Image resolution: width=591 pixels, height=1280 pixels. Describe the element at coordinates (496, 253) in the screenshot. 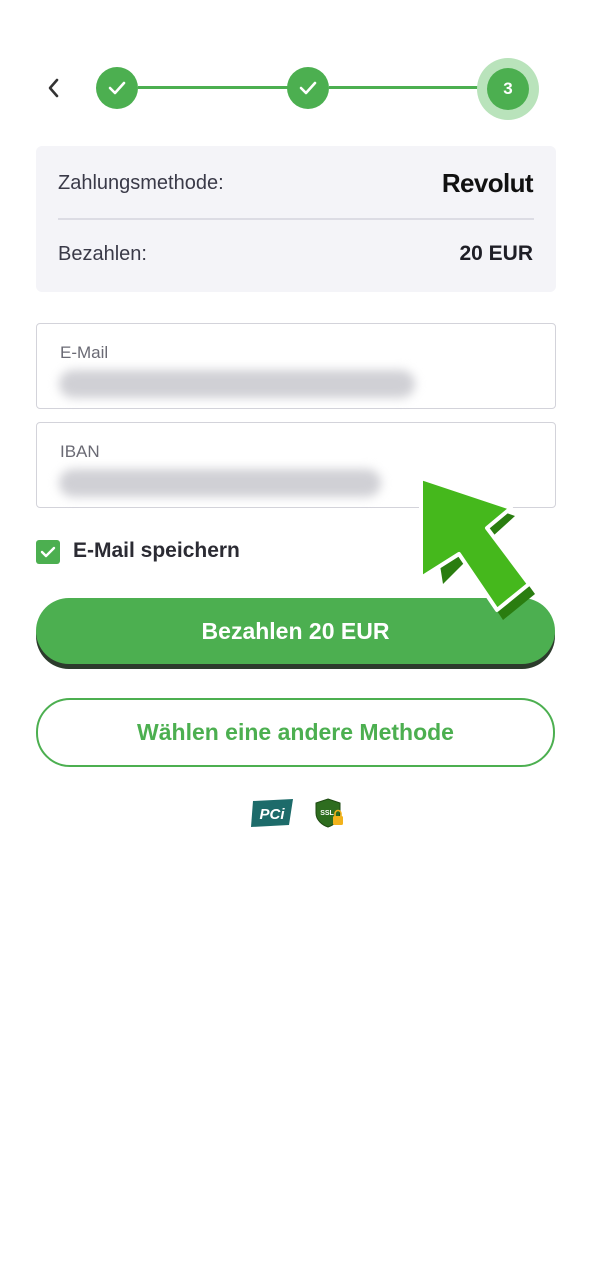

I see `pay-amount: 20 EUR` at that location.